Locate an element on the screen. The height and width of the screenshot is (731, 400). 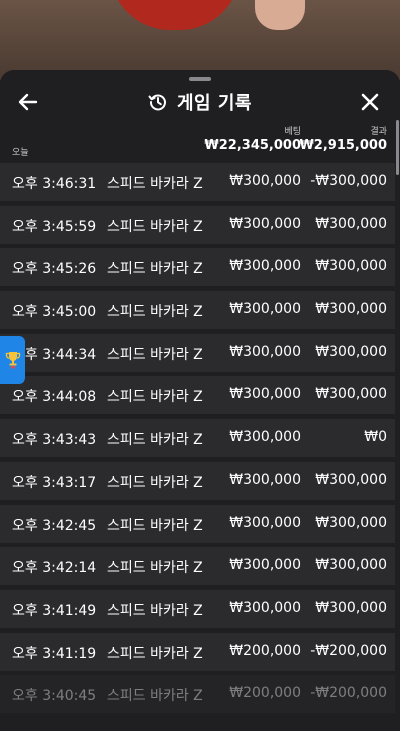
history-row: 오후 3:45:00 스피드 바카라 Z ₩300,000 ₩300,000 is located at coordinates (197, 310).